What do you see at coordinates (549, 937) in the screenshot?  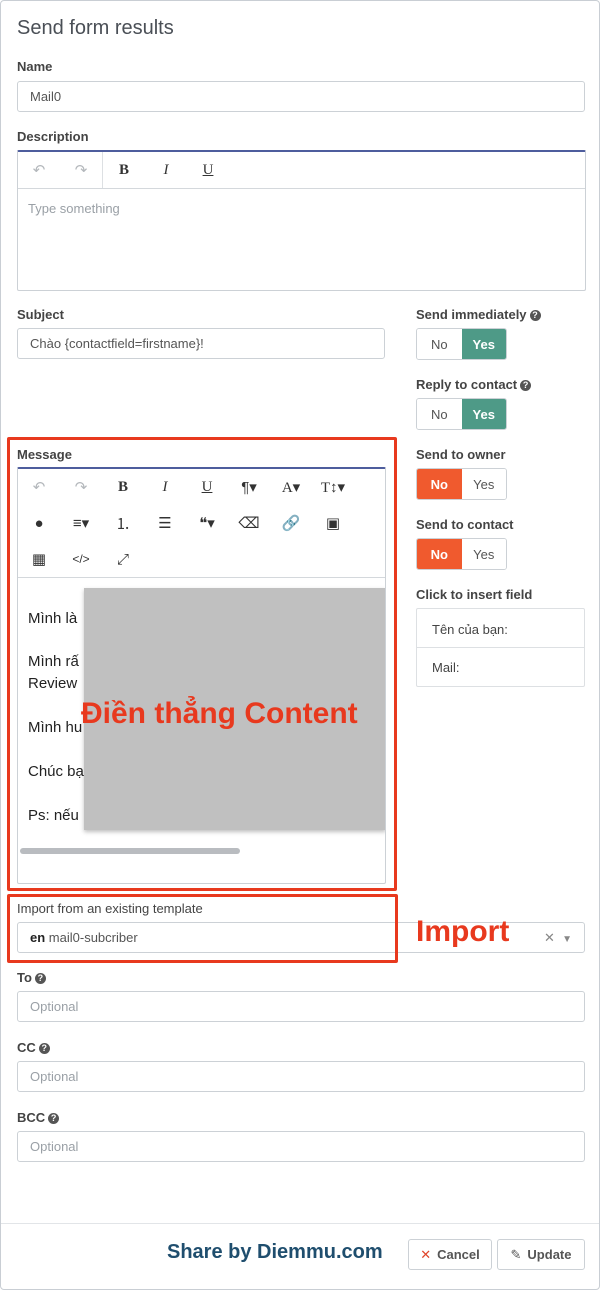 I see `clear-icon: ✕` at bounding box center [549, 937].